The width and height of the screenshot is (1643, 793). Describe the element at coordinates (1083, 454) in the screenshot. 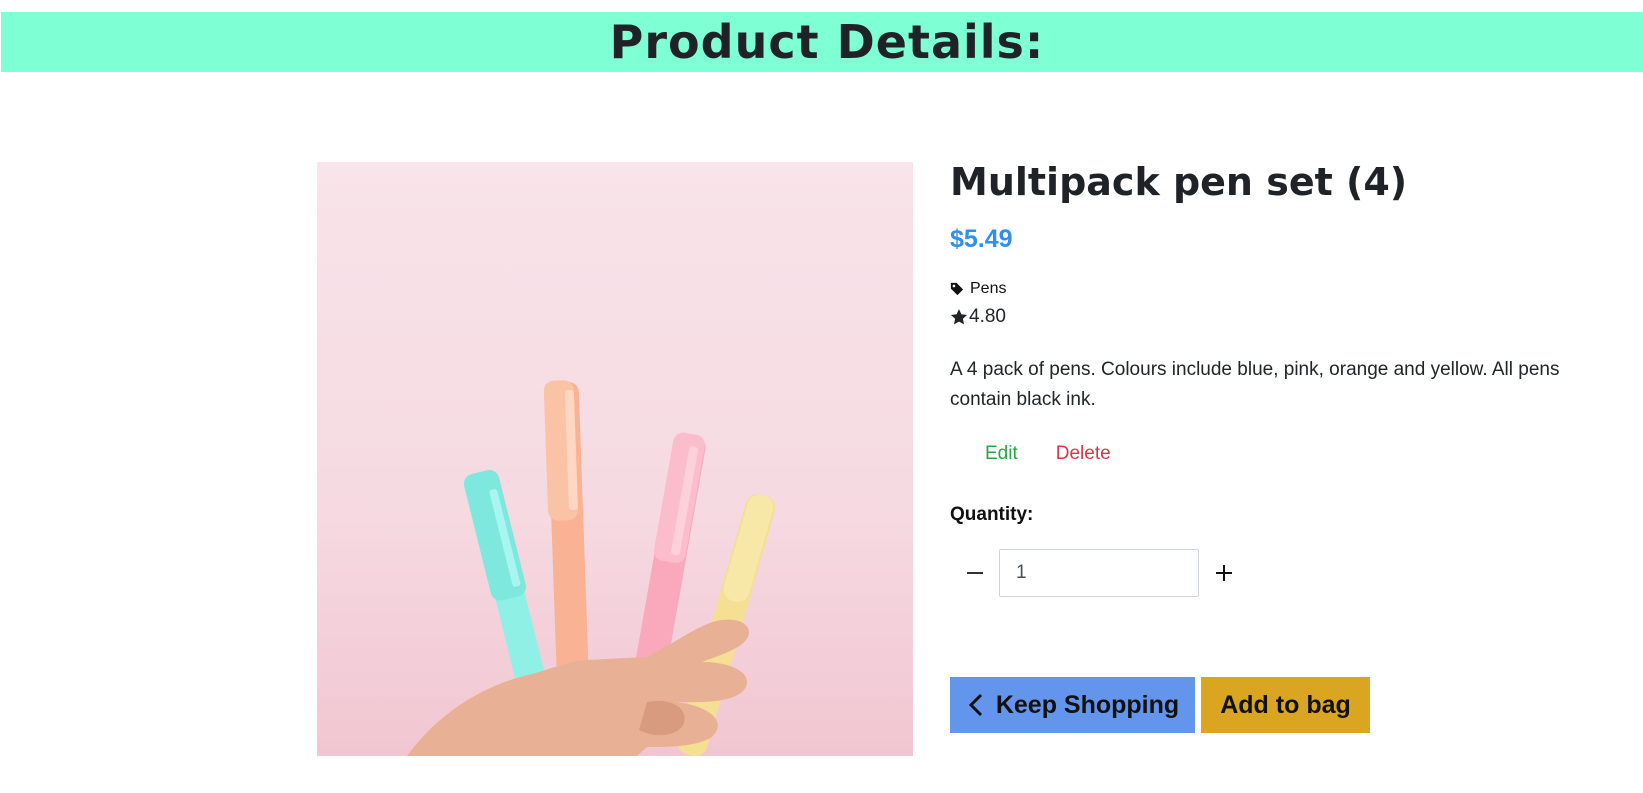

I see `delete-link: Delete` at that location.